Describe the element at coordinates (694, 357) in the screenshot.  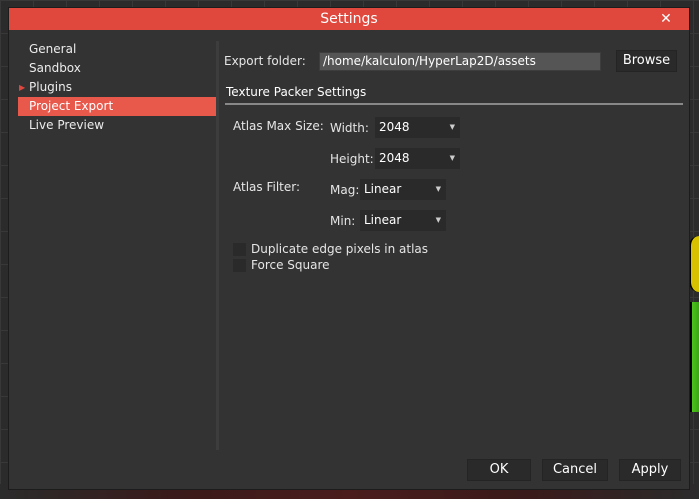
I see `canvas-green-shape` at that location.